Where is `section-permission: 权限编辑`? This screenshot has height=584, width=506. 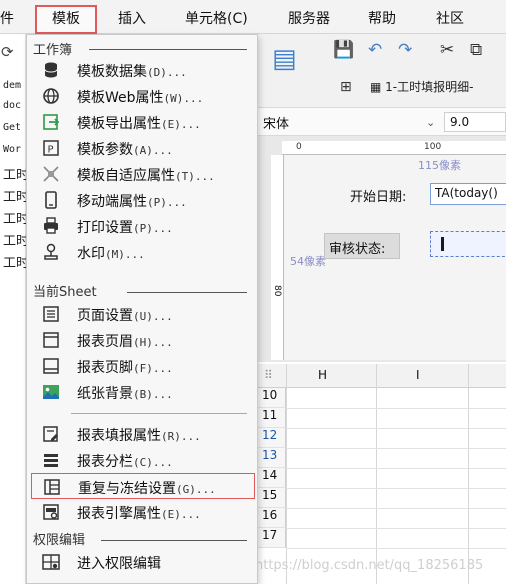
section-permission: 权限编辑 is located at coordinates (59, 540).